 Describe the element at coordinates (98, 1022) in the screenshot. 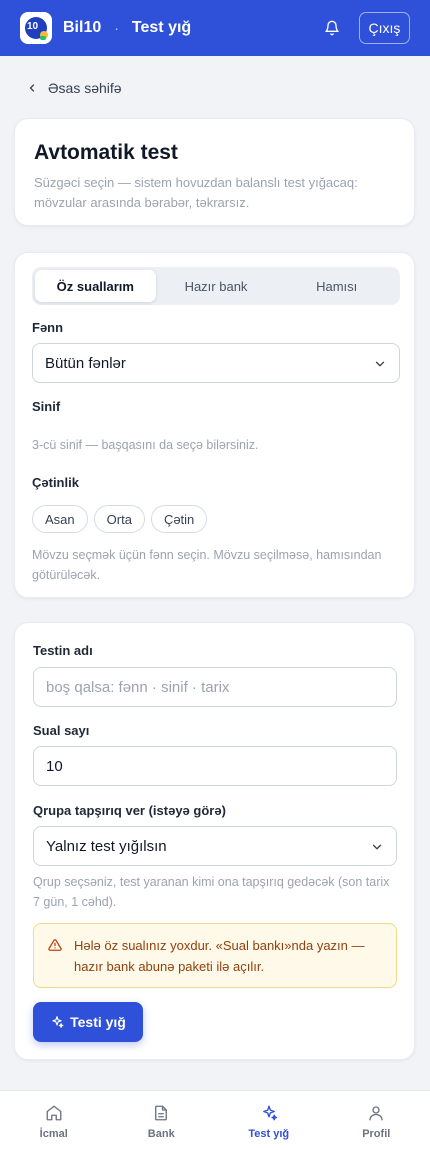

I see `build-test-label: Testi yığ` at that location.